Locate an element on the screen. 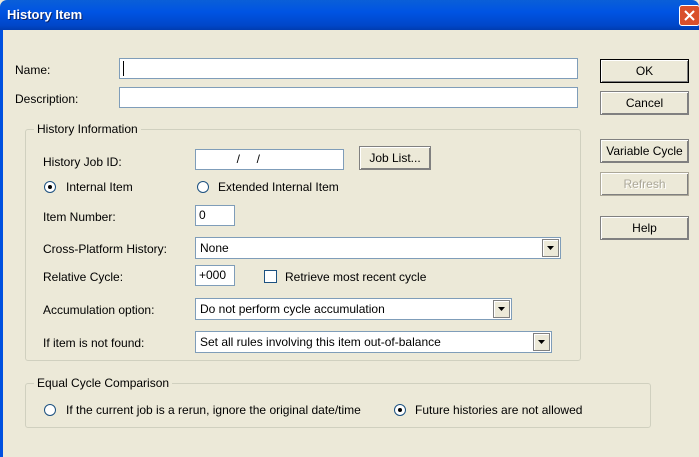 Image resolution: width=699 pixels, height=457 pixels. extended-internal-item-label: Extended Internal Item is located at coordinates (278, 187).